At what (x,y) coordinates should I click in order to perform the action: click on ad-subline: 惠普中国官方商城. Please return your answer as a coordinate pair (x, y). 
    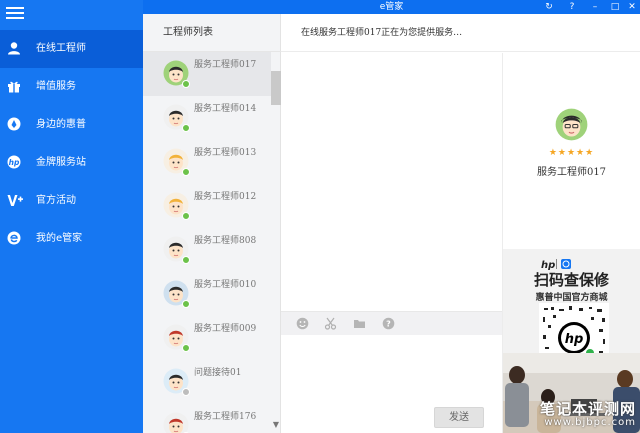
    Looking at the image, I should click on (571, 298).